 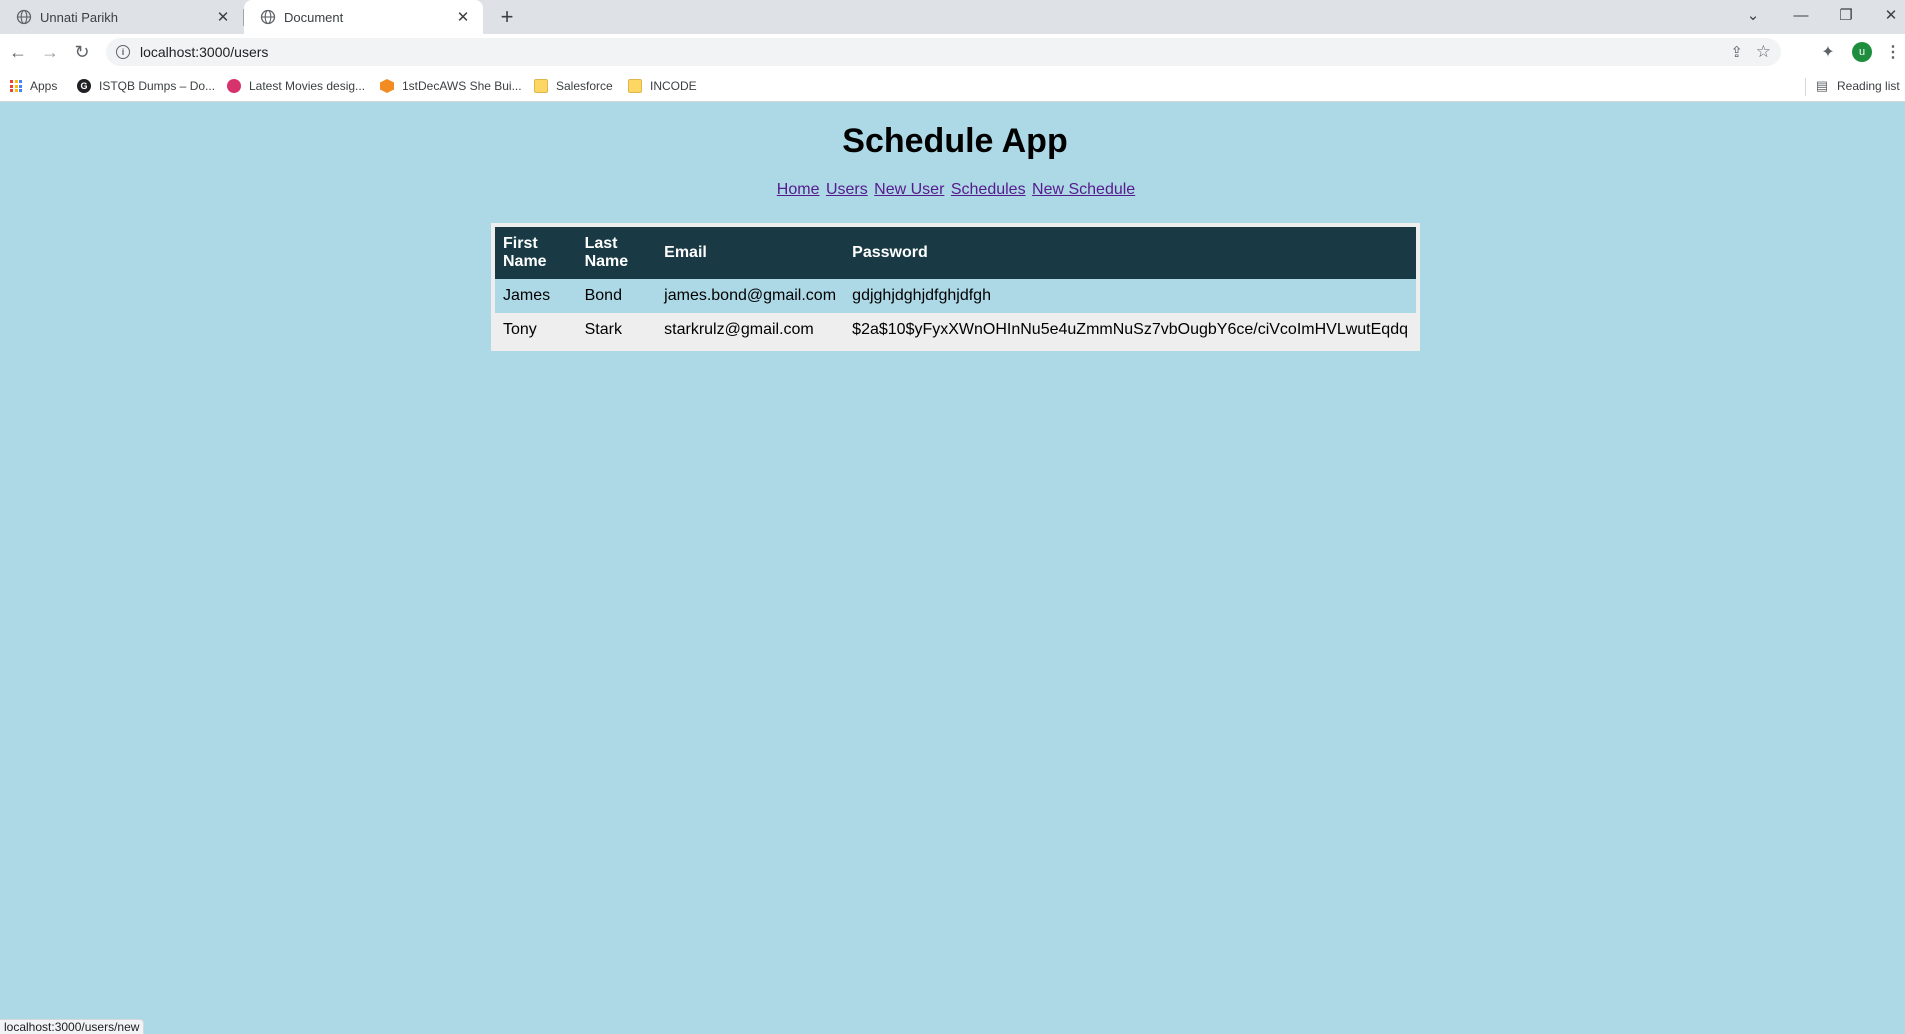 I want to click on cell-first-name: Tony, so click(x=536, y=330).